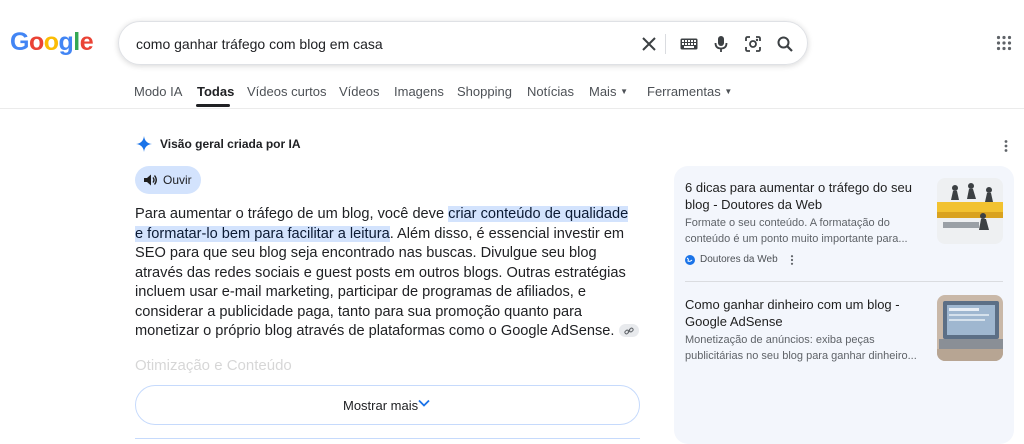 The image size is (1024, 444). Describe the element at coordinates (150, 180) in the screenshot. I see `speaker-icon` at that location.